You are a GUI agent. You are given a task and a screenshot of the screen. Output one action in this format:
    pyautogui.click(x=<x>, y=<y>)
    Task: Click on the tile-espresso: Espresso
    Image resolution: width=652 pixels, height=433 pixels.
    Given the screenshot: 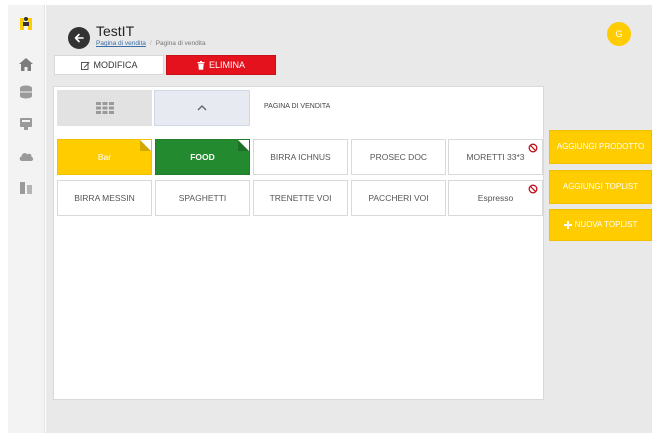 What is the action you would take?
    pyautogui.click(x=495, y=198)
    